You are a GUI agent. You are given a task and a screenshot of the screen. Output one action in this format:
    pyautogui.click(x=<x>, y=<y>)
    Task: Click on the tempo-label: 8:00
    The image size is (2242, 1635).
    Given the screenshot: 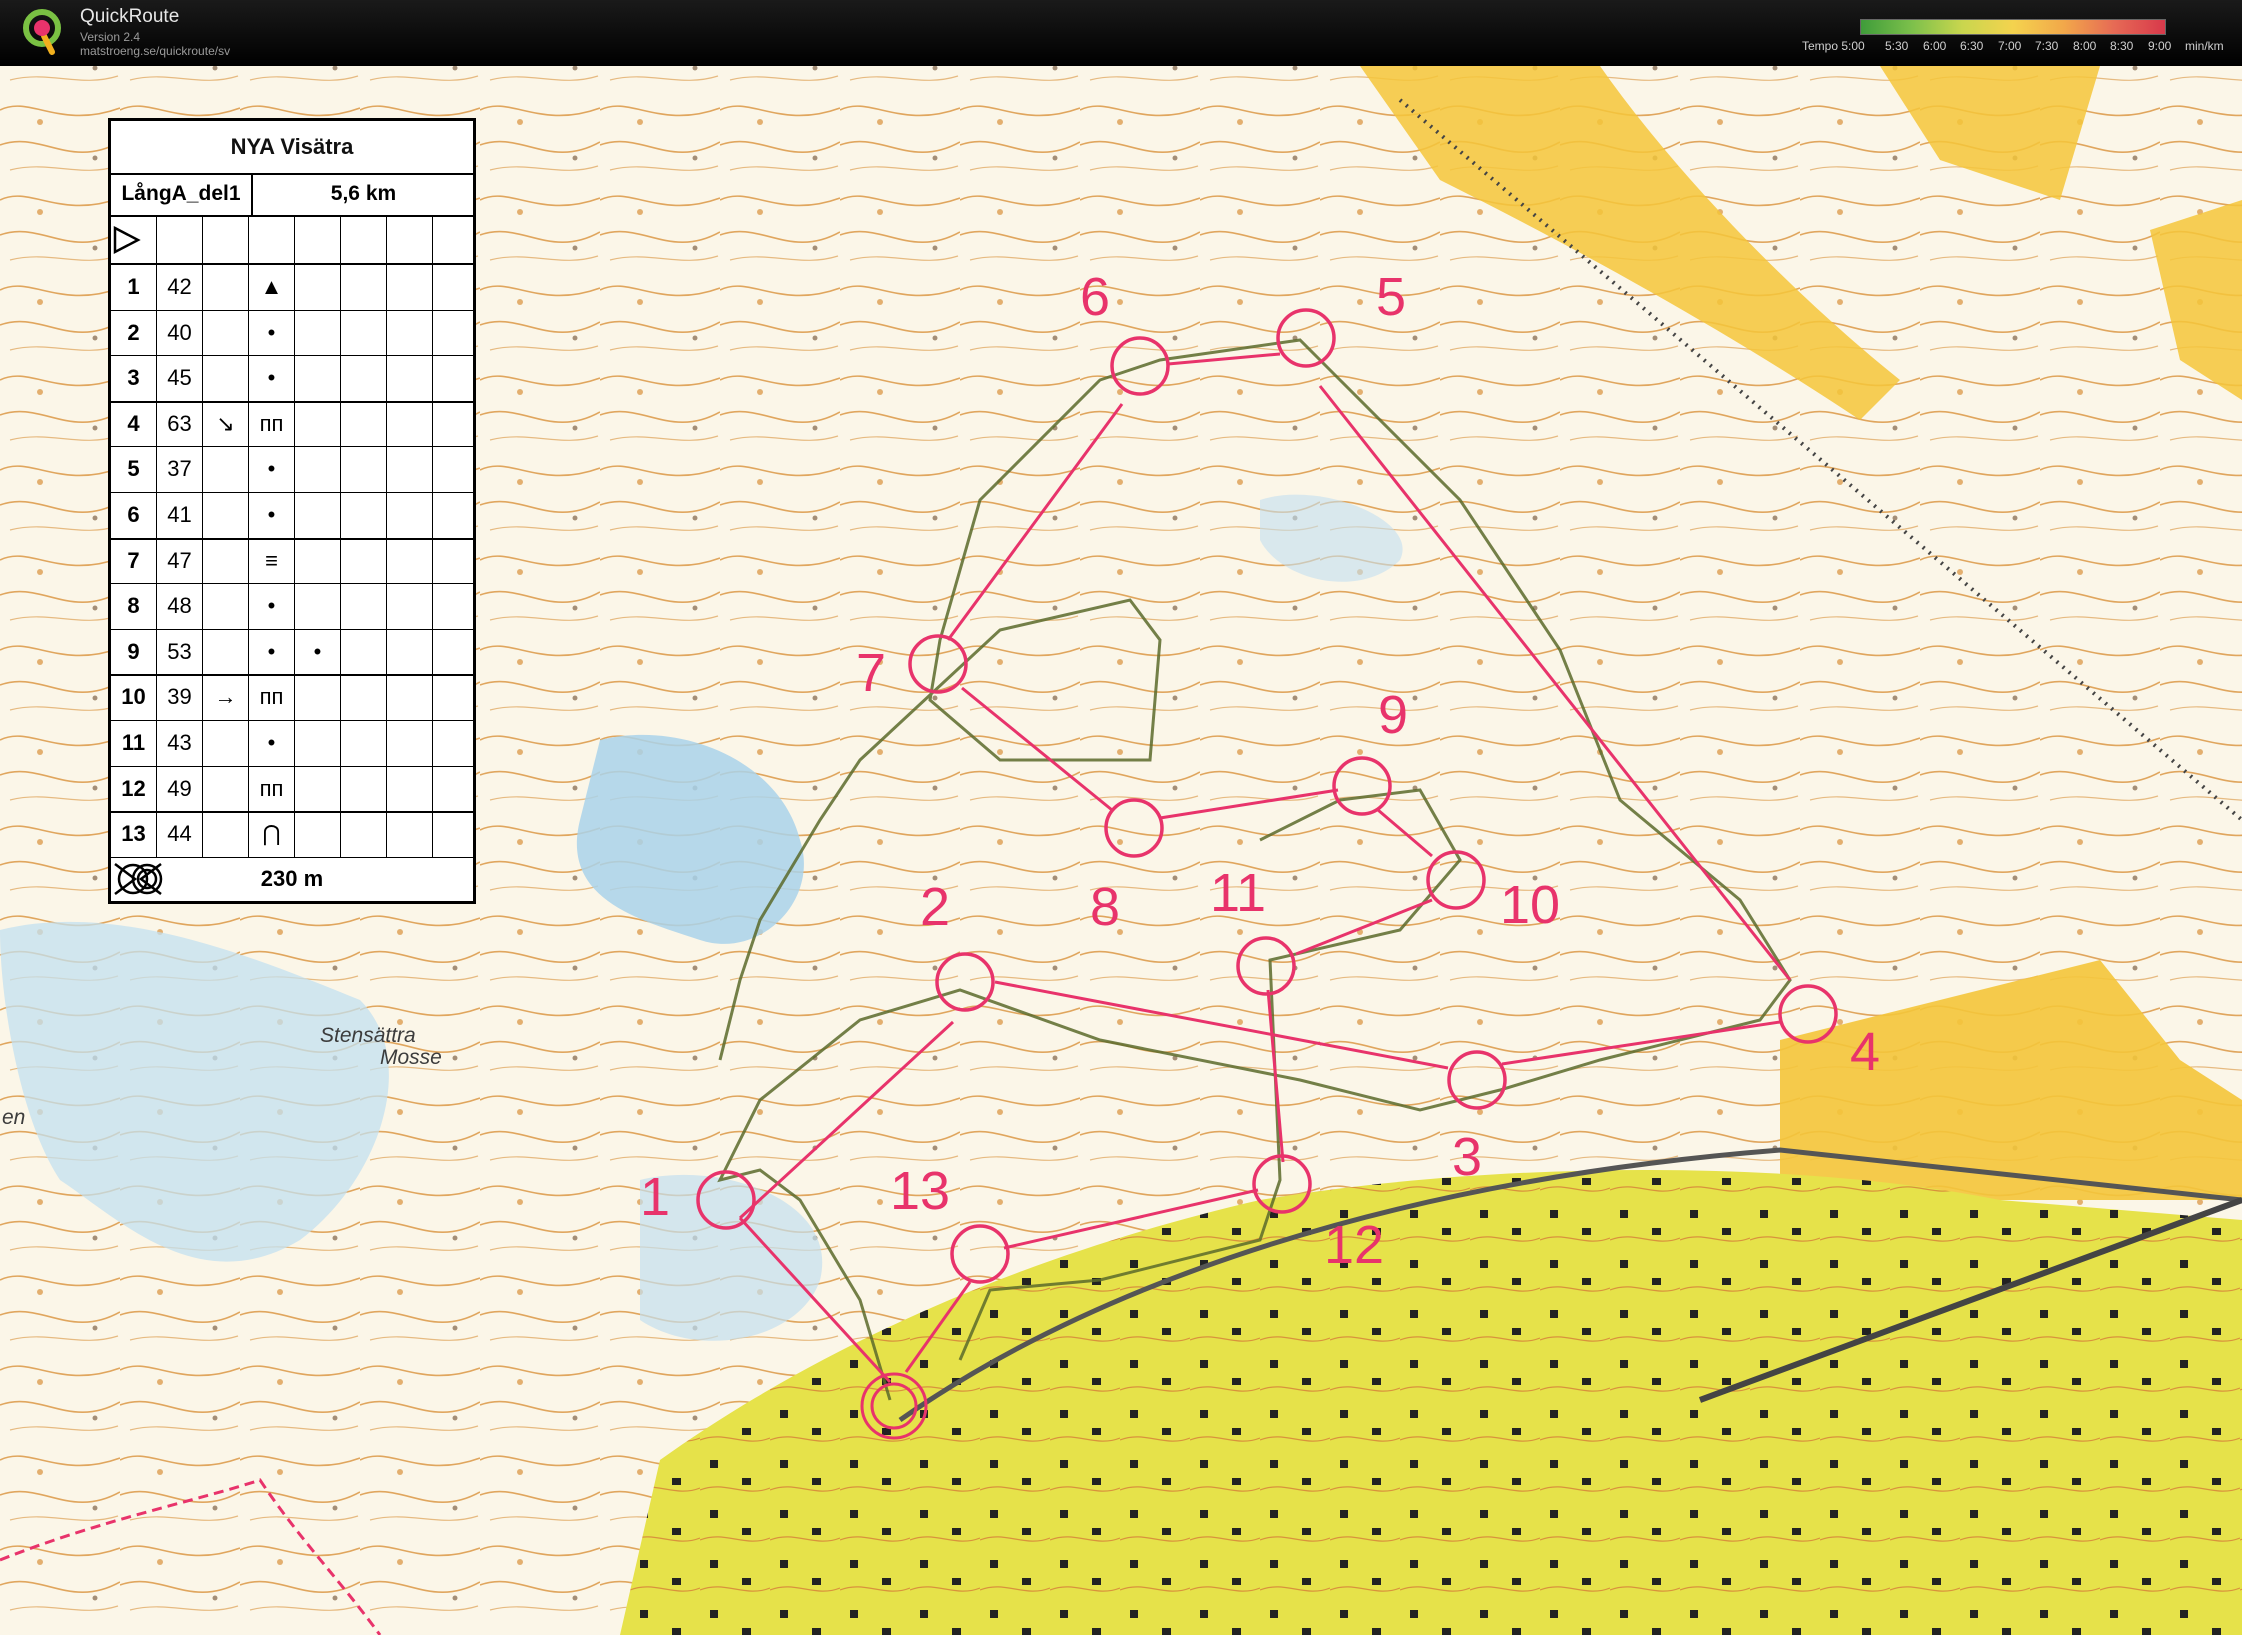 What is the action you would take?
    pyautogui.click(x=2085, y=46)
    